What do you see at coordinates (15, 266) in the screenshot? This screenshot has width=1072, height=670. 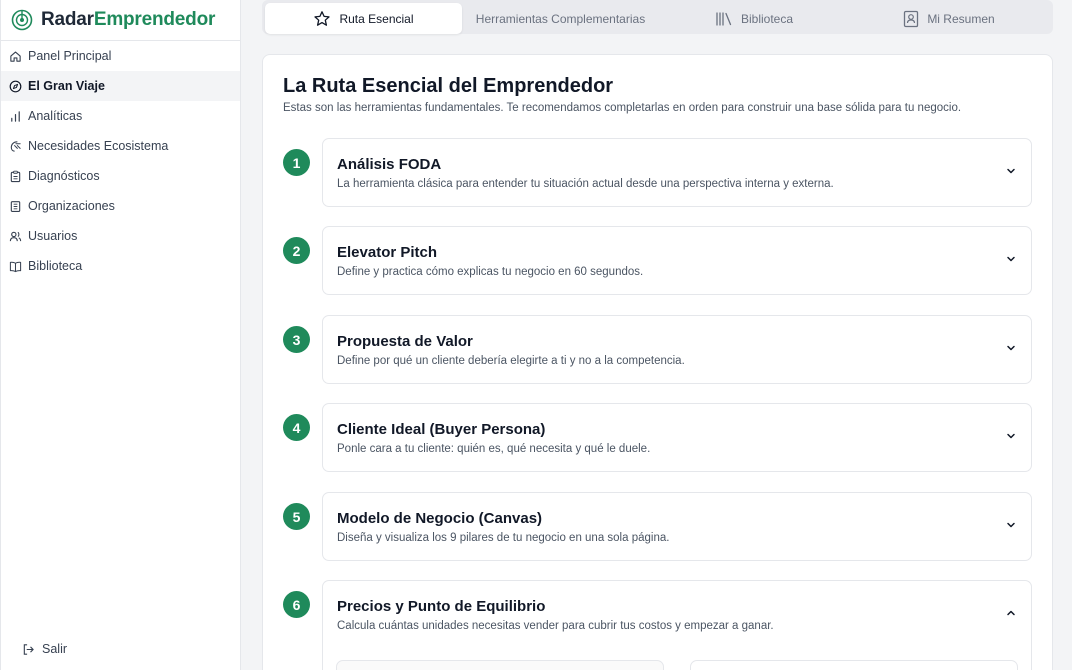 I see `book-icon` at bounding box center [15, 266].